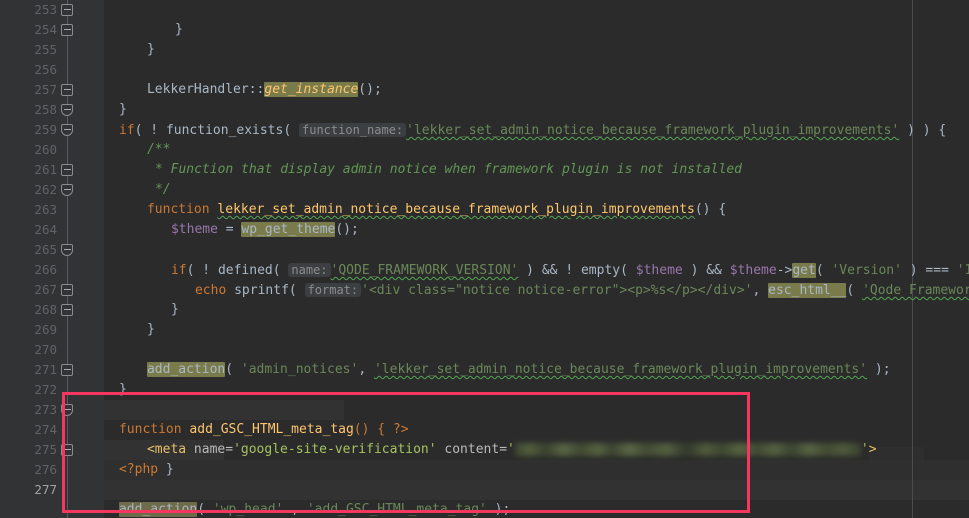  Describe the element at coordinates (396, 509) in the screenshot. I see `code-token-string: 'add_GSC_HTML_meta_tag'` at that location.